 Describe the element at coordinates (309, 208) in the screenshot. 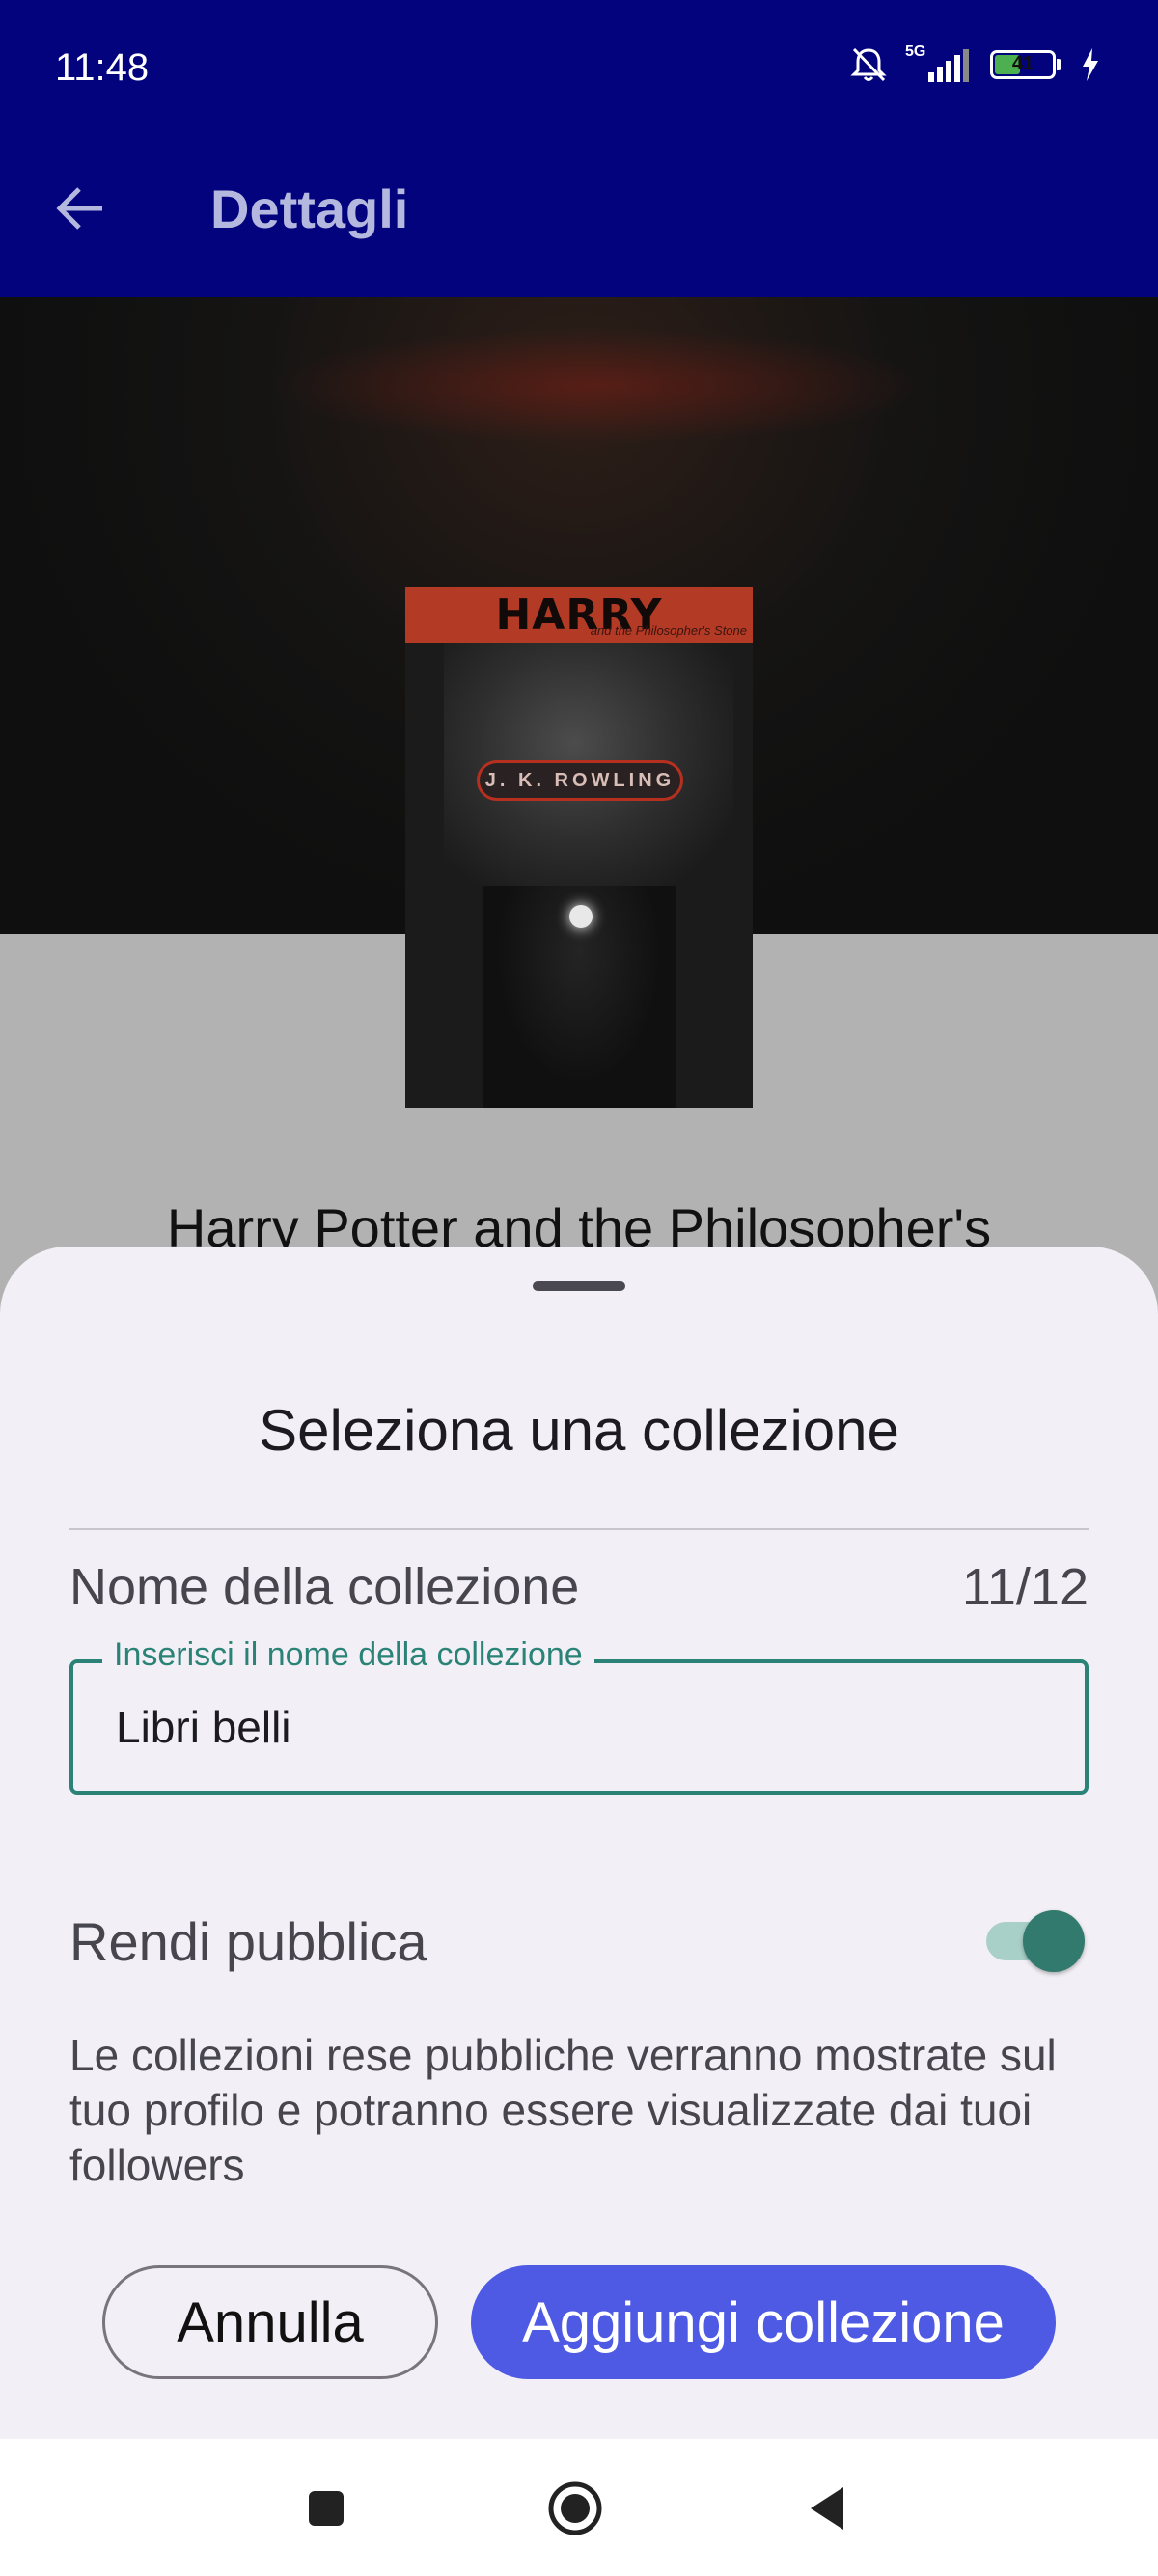

I see `page-title: Dettagli` at that location.